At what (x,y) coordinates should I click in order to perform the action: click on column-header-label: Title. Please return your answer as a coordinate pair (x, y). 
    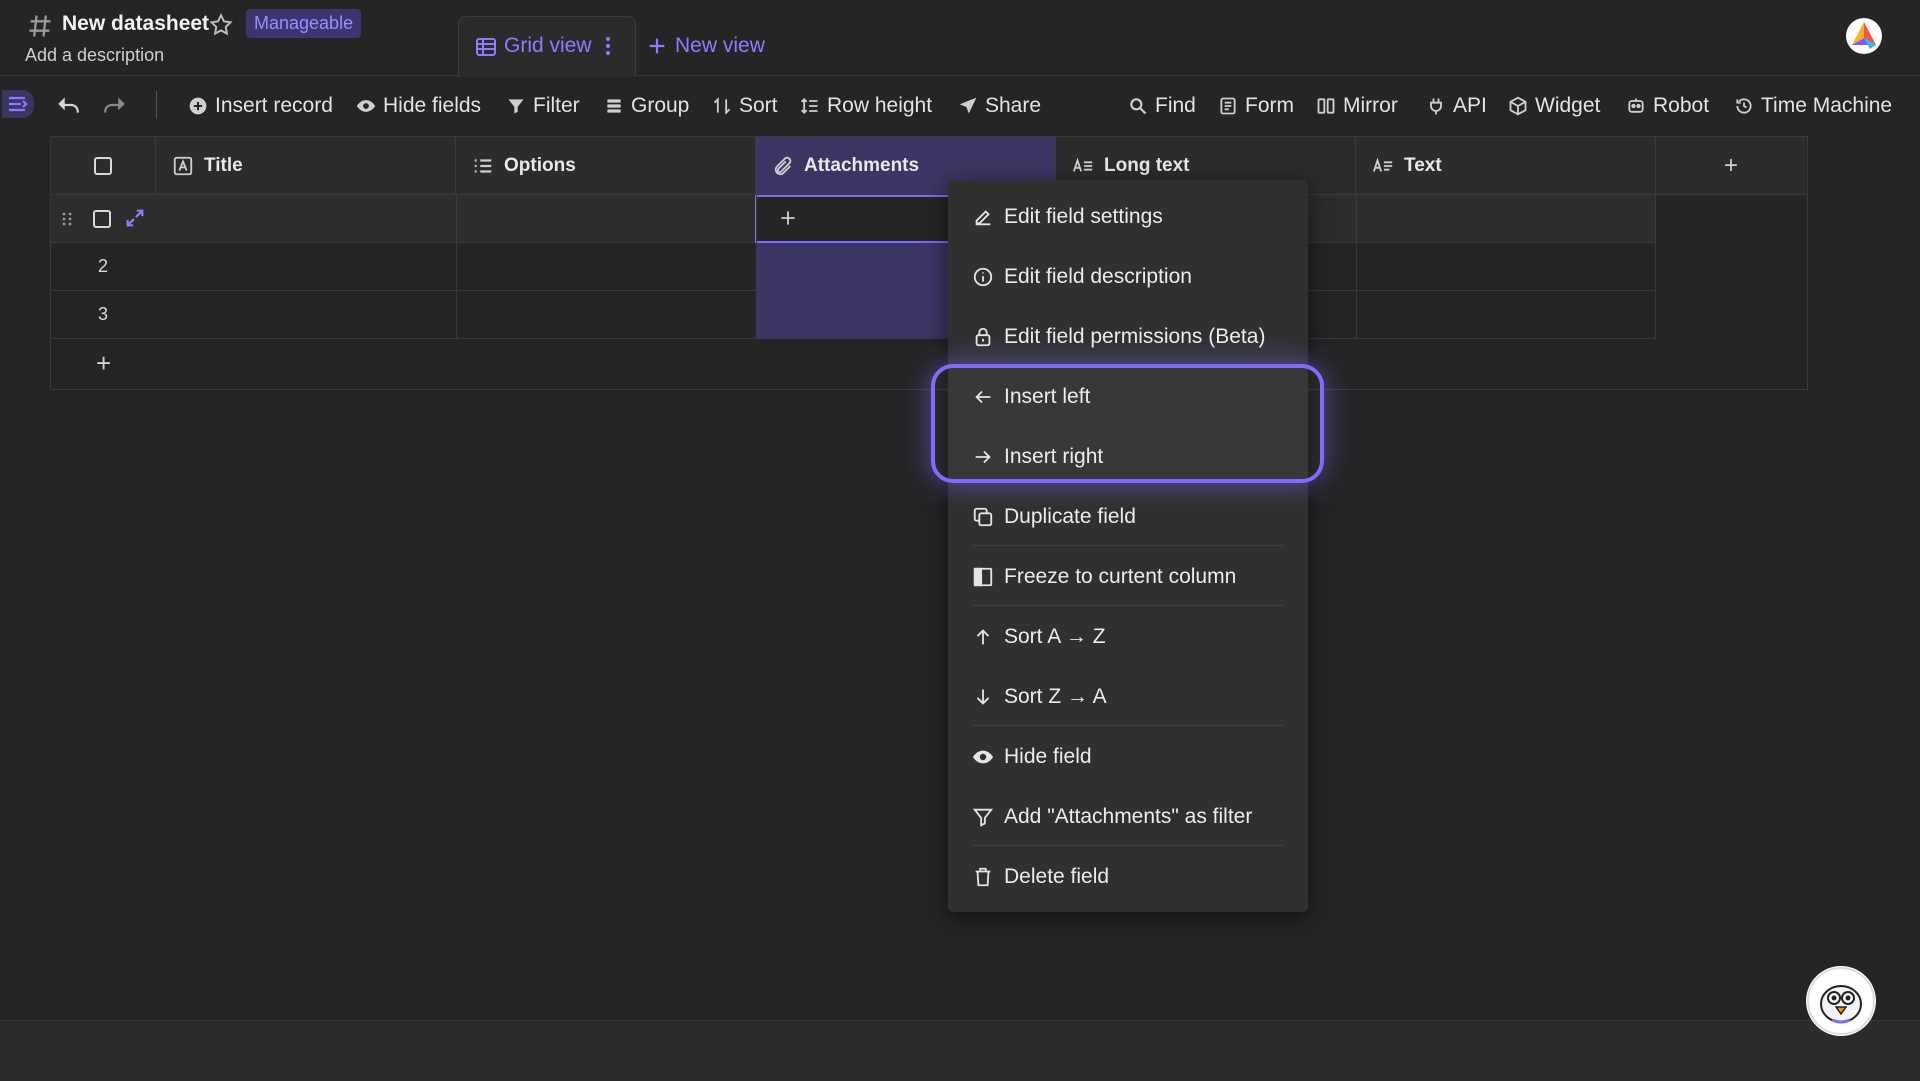
    Looking at the image, I should click on (223, 165).